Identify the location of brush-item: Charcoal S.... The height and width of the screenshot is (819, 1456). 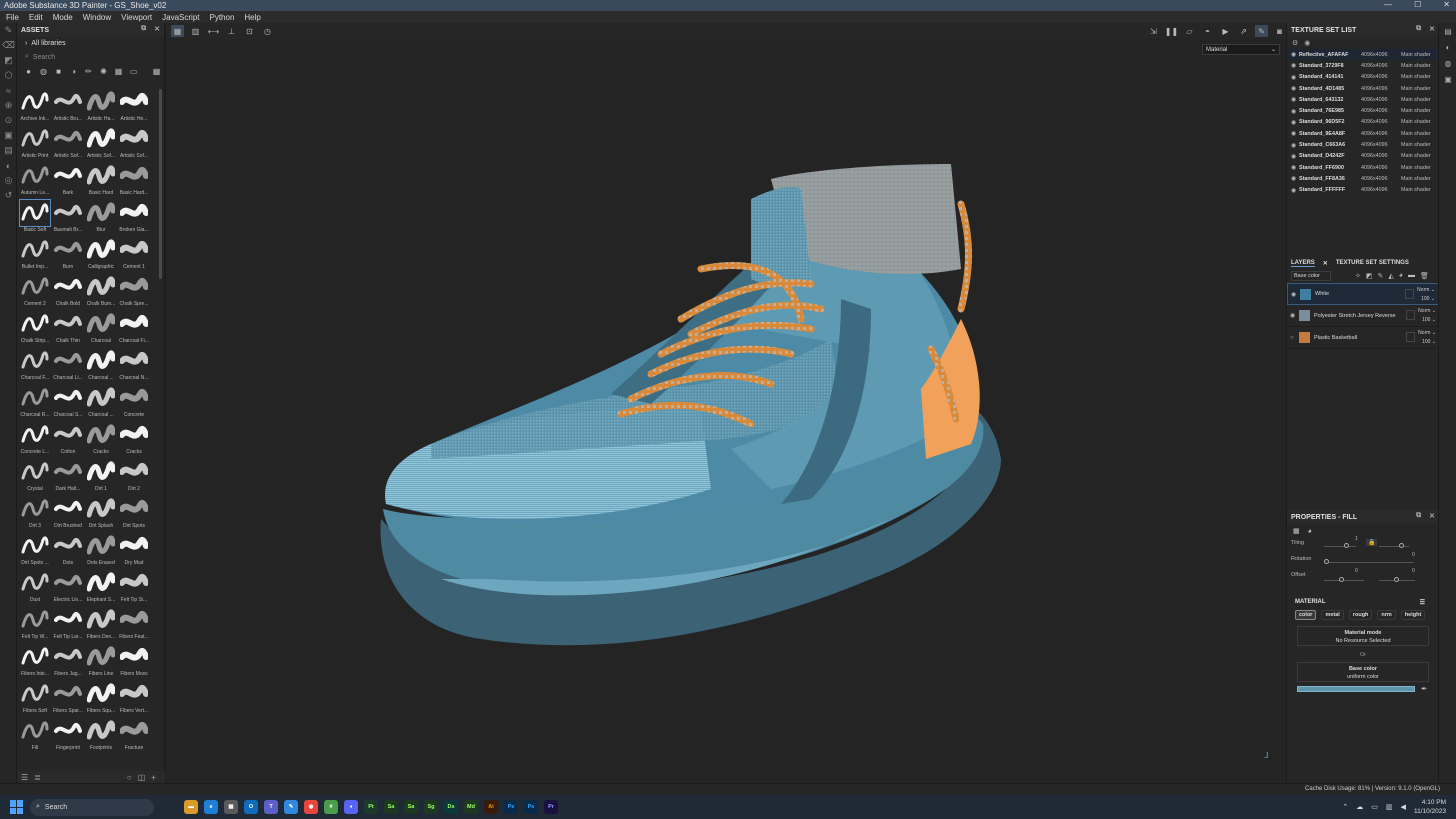
(68, 402).